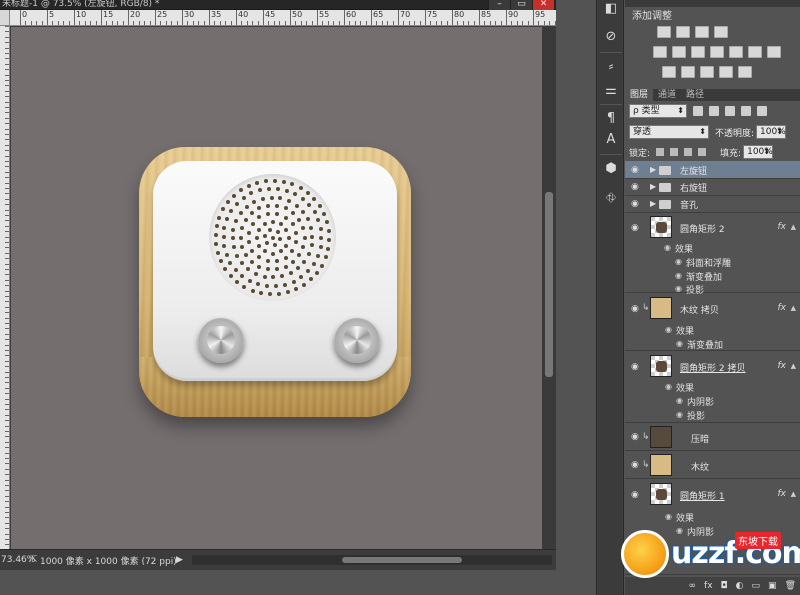  Describe the element at coordinates (696, 415) in the screenshot. I see `effect-drop-shadow: 投影` at that location.